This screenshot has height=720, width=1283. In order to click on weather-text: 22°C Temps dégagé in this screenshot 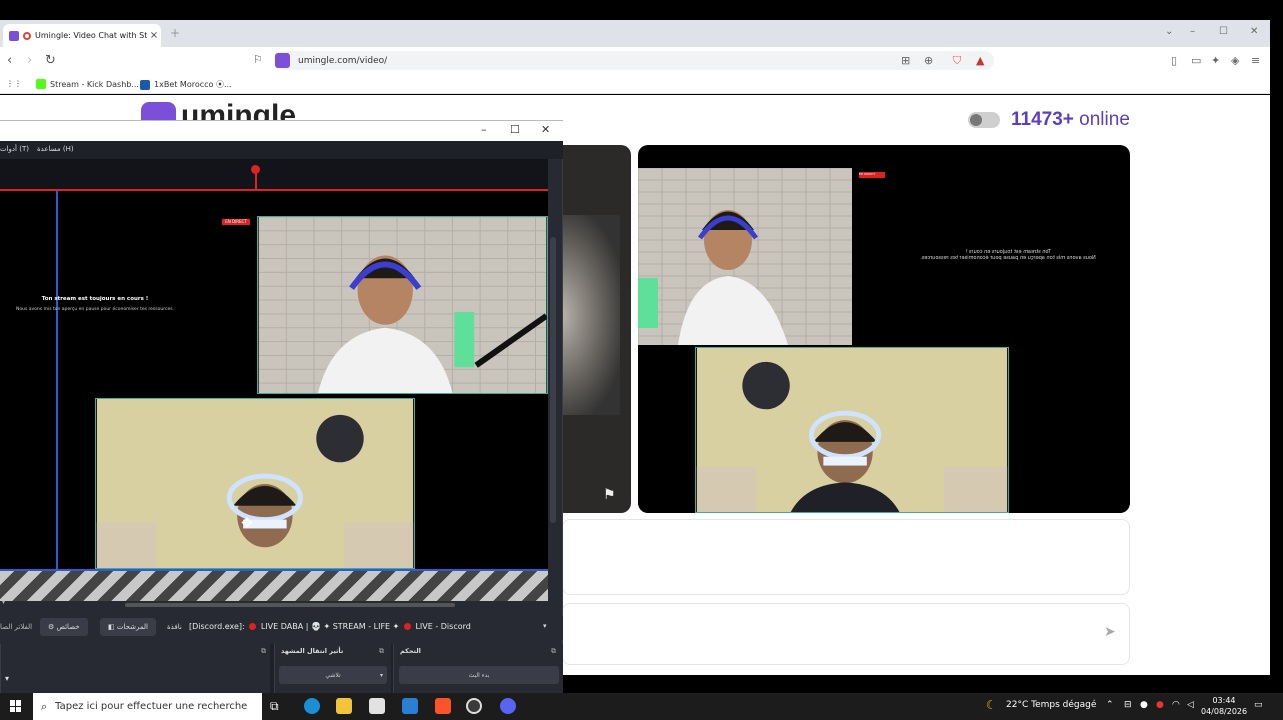, I will do `click(1051, 705)`.